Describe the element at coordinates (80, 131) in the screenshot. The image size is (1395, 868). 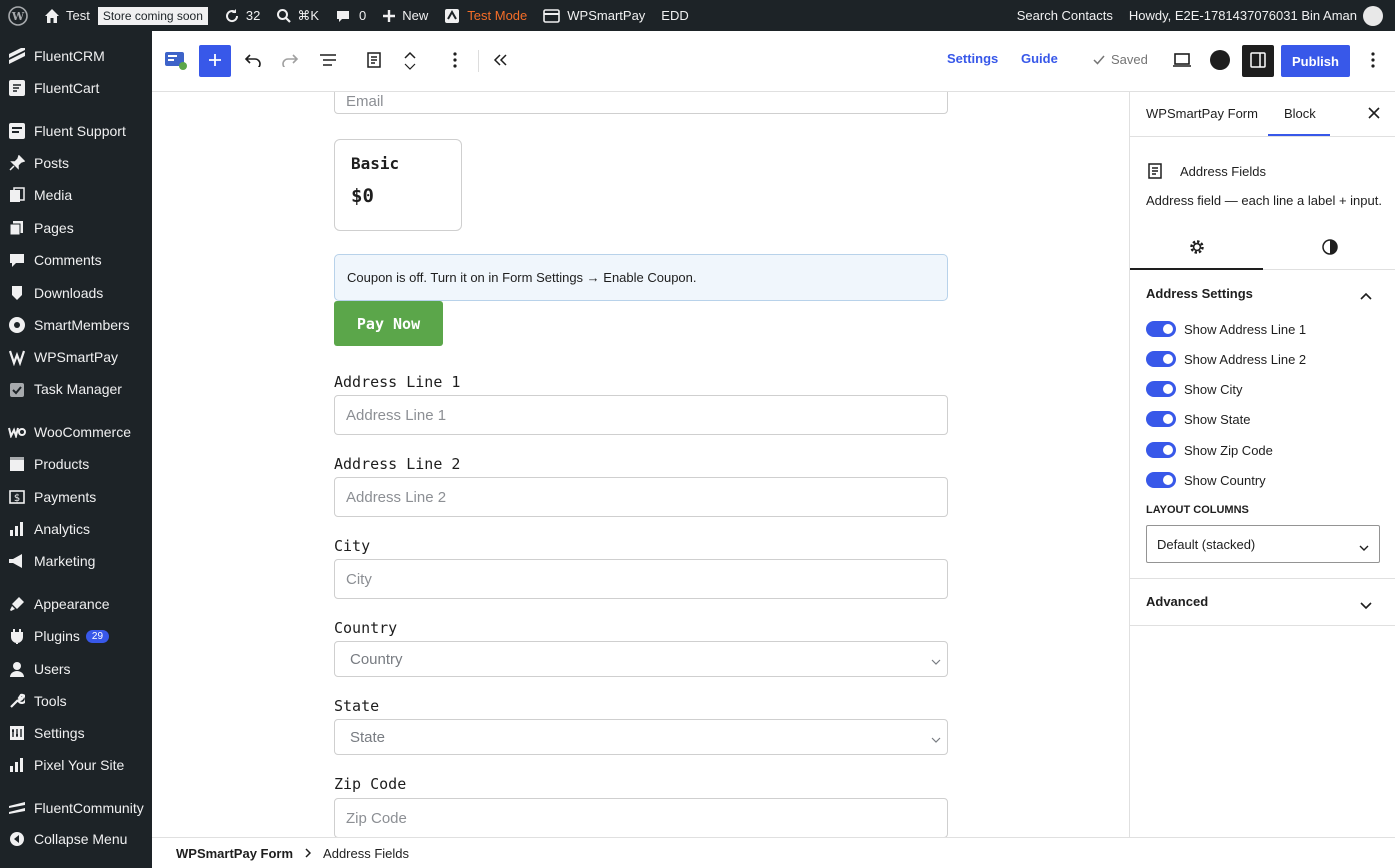
I see `sidebar-item-label: Fluent Support` at that location.